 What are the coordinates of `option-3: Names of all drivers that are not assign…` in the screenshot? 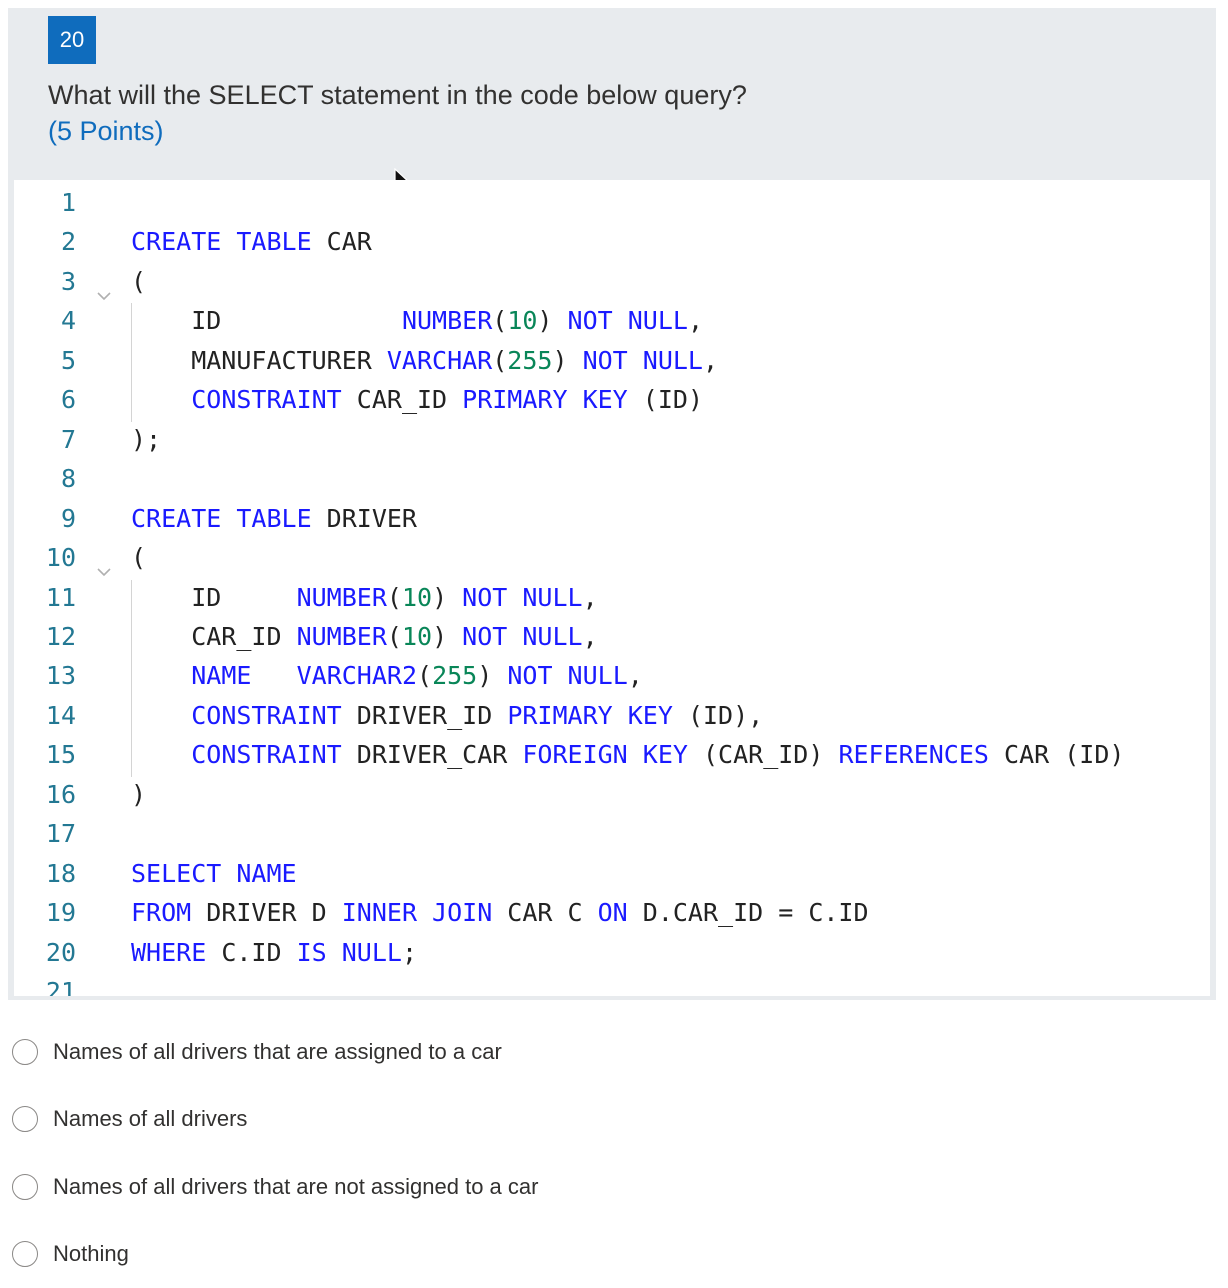 It's located at (412, 1187).